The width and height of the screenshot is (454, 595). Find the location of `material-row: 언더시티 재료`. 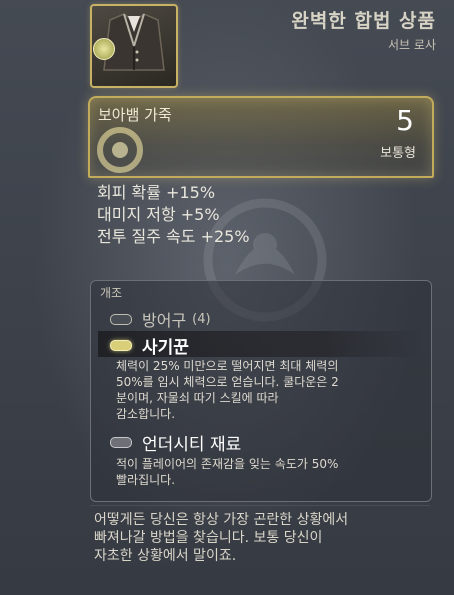

material-row: 언더시티 재료 is located at coordinates (175, 442).